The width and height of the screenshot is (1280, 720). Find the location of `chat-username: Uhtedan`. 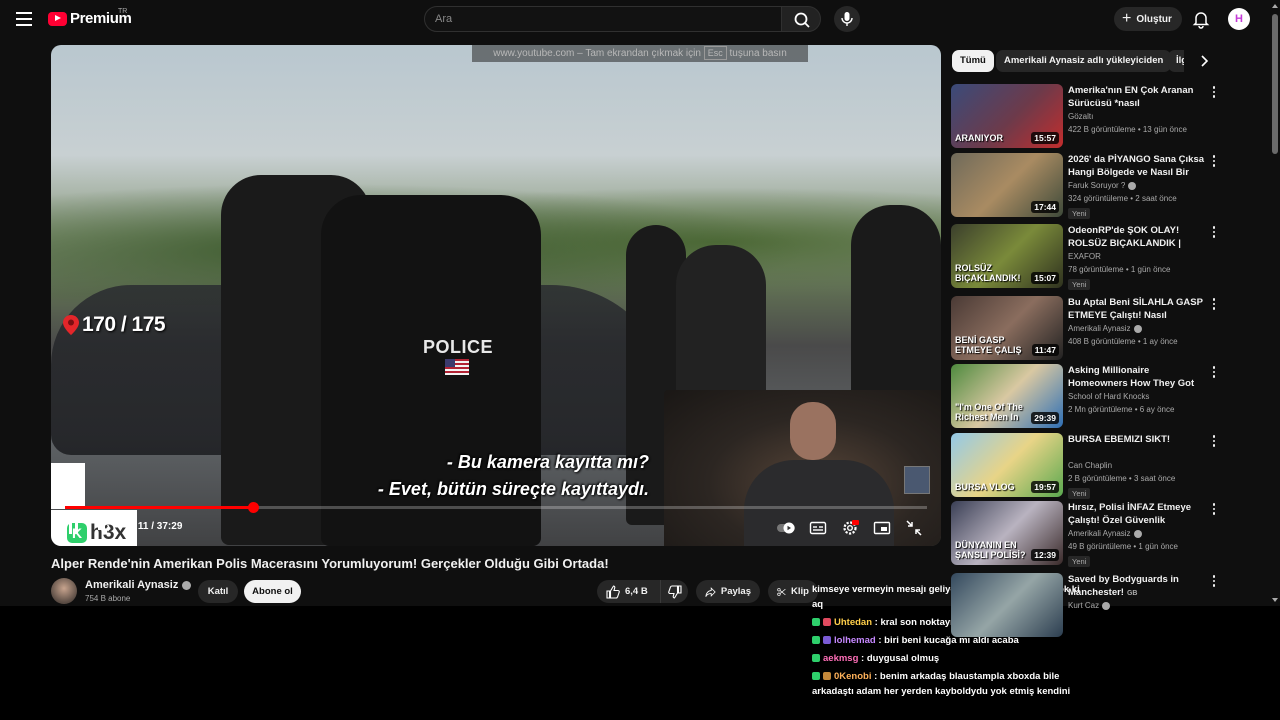

chat-username: Uhtedan is located at coordinates (853, 622).